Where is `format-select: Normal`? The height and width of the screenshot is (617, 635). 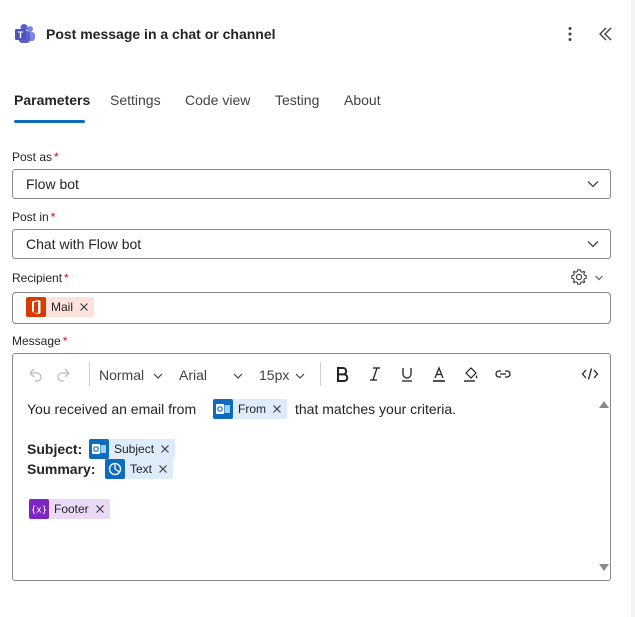
format-select: Normal is located at coordinates (121, 375).